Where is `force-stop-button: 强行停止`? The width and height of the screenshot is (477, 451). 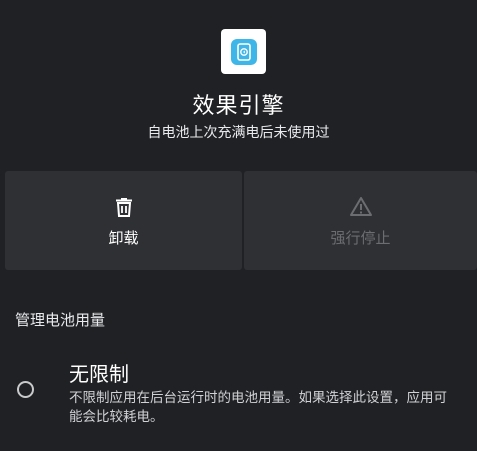 force-stop-button: 强行停止 is located at coordinates (360, 220).